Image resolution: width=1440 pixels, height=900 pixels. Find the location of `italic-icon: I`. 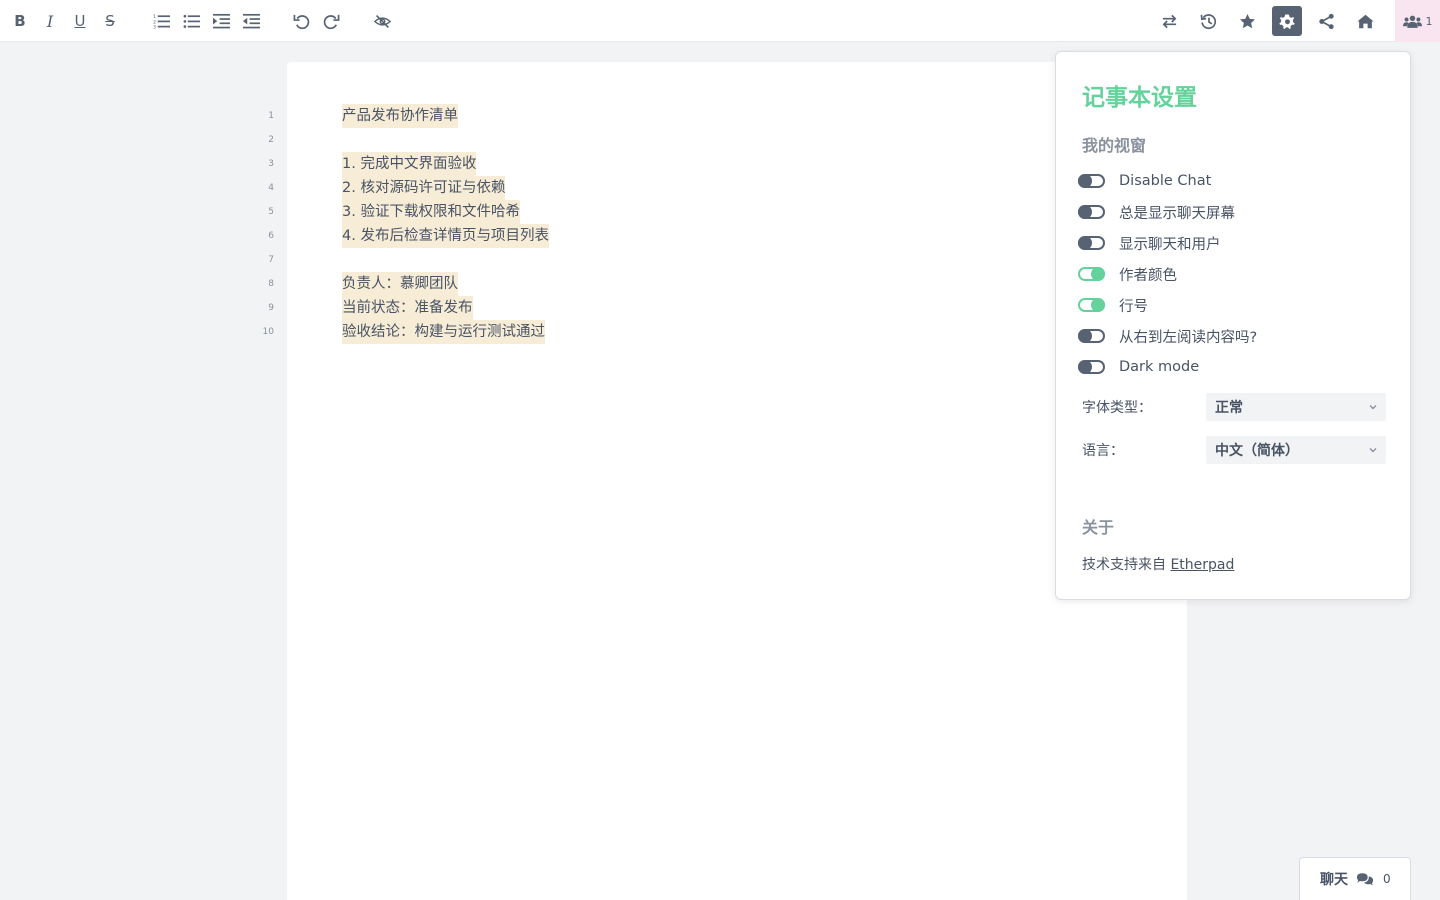

italic-icon: I is located at coordinates (50, 21).